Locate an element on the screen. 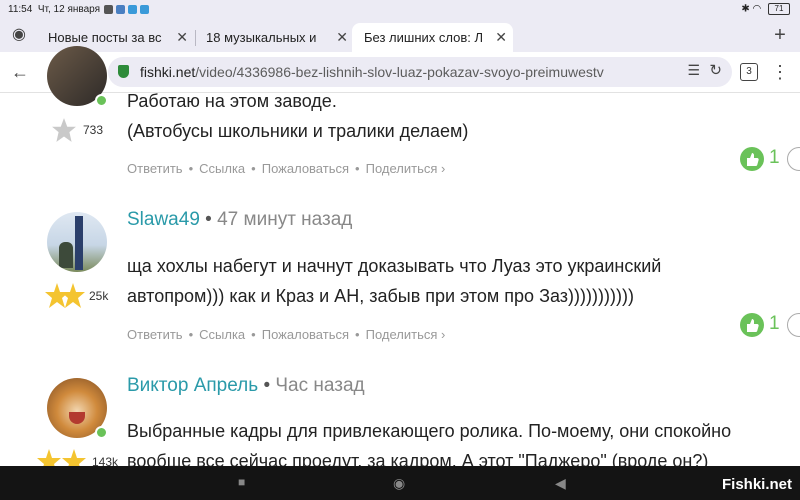 This screenshot has height=500, width=800. avatar is located at coordinates (77, 242).